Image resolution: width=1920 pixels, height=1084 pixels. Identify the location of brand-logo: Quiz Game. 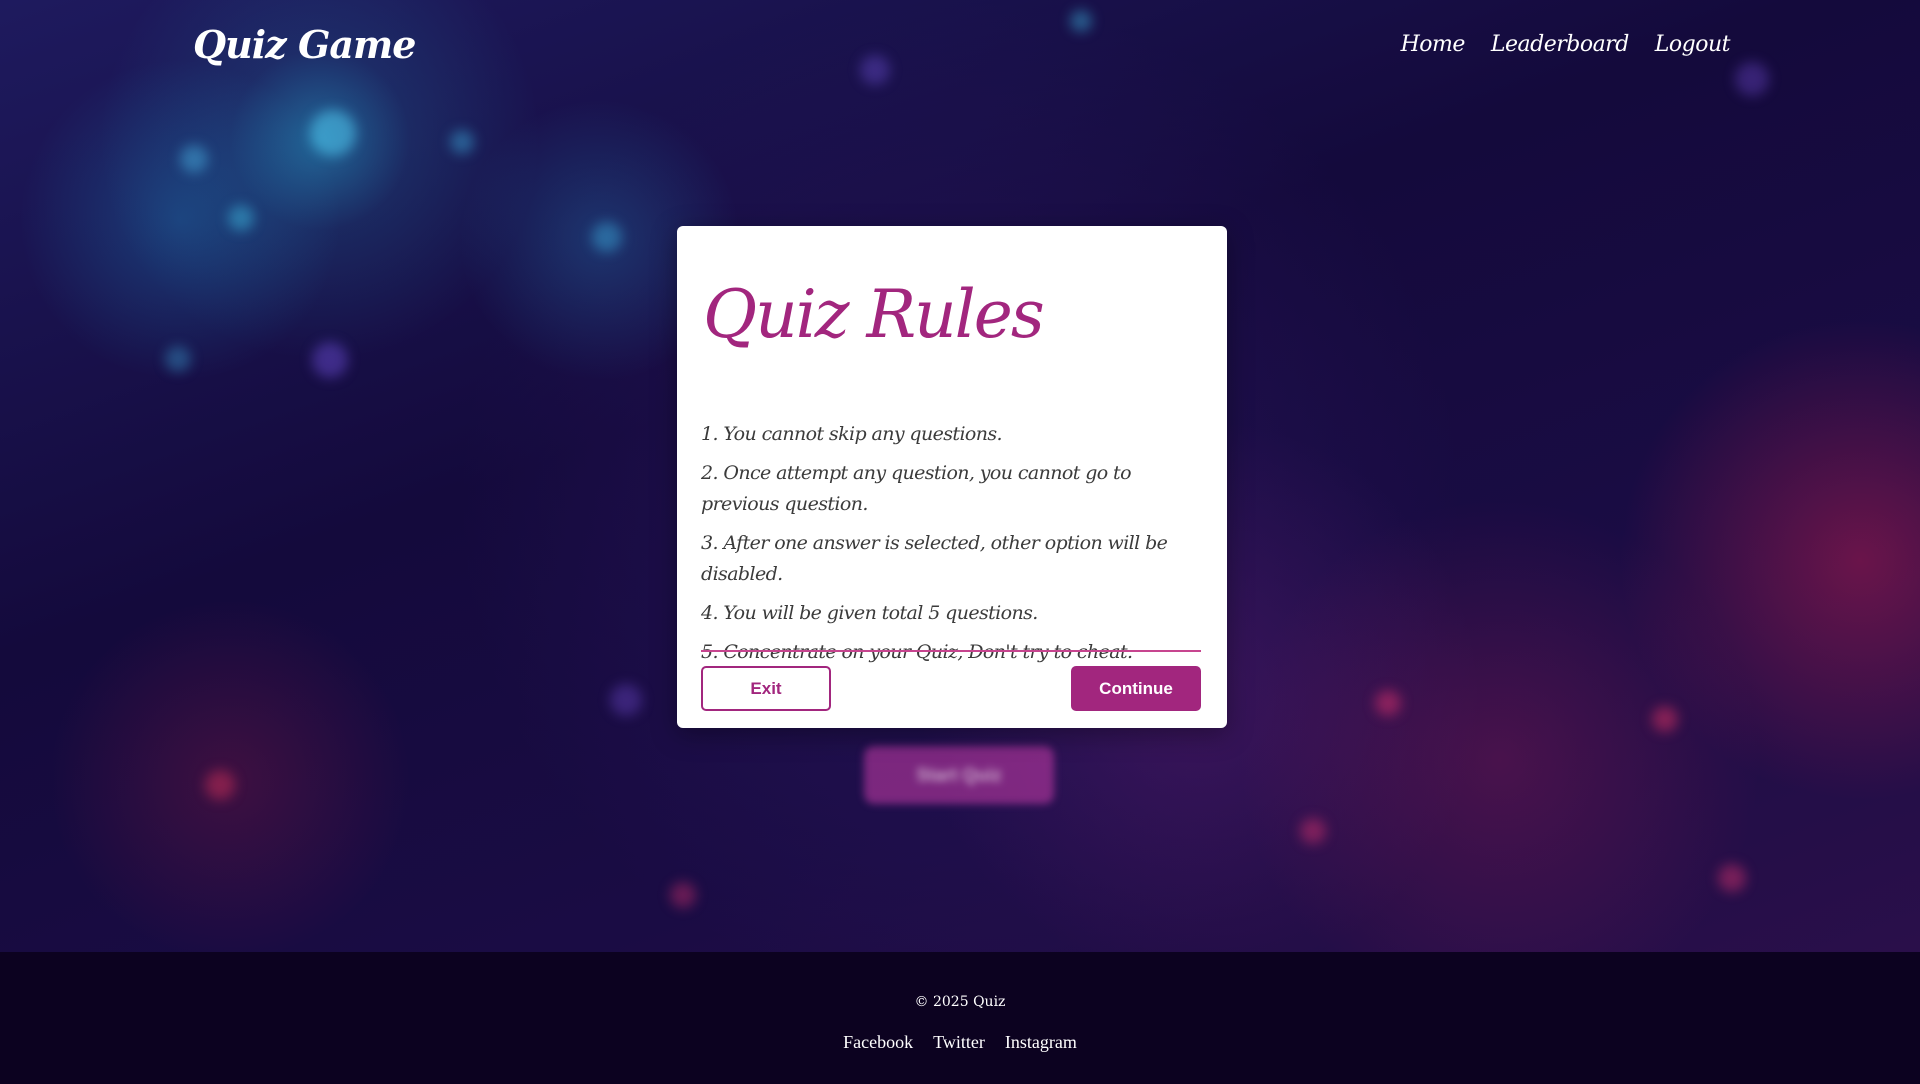
(304, 44).